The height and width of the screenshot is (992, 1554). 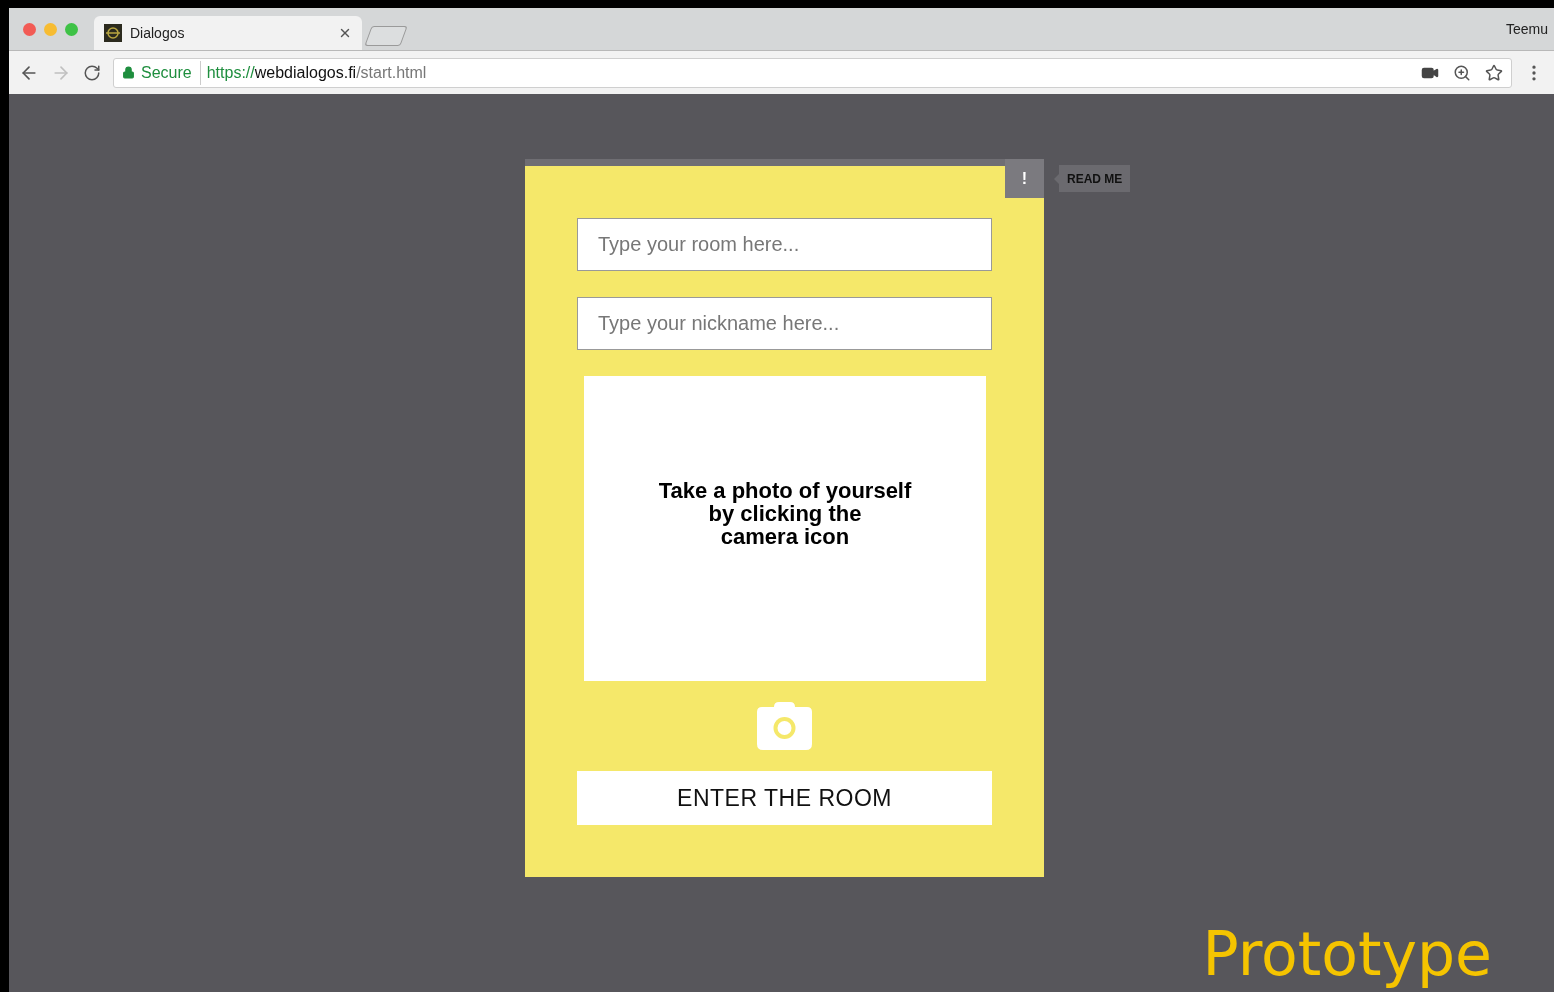 I want to click on url-text: https://webdialogos.fi/start.html, so click(x=316, y=72).